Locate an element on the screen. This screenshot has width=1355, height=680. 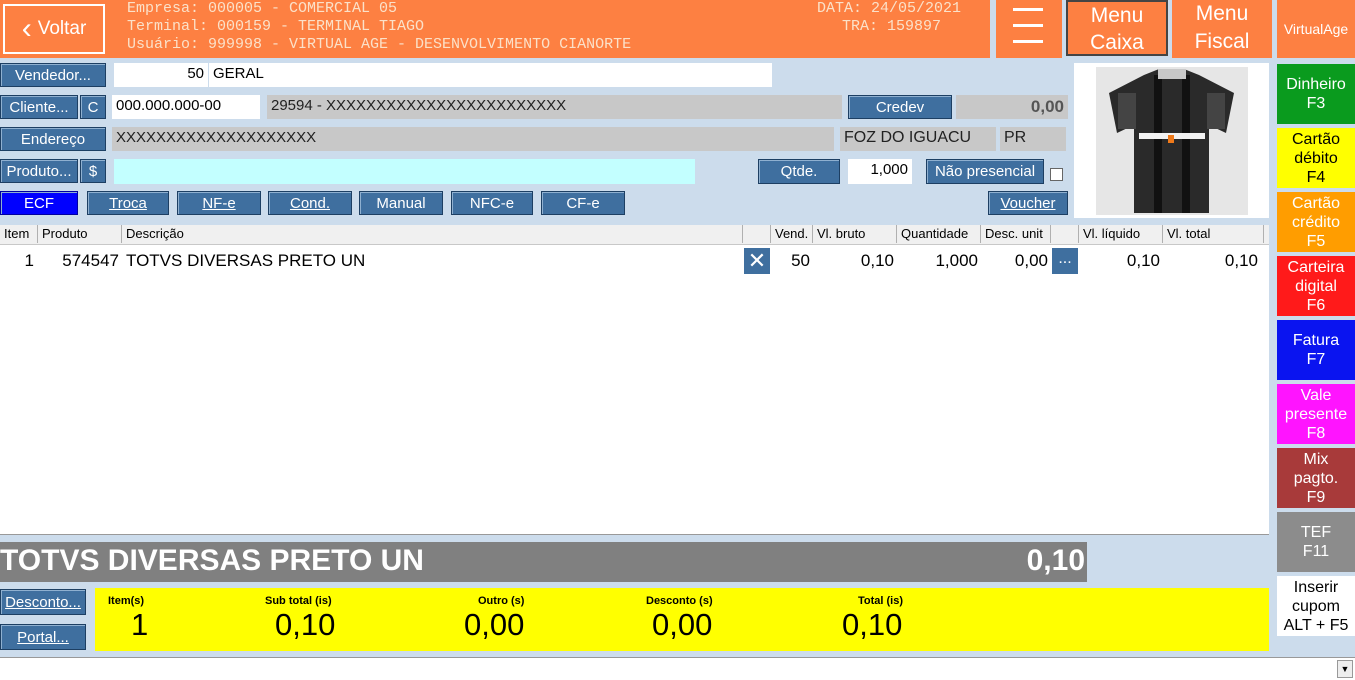
col-vl-liquido-header: Vl. líquido is located at coordinates (1121, 234).